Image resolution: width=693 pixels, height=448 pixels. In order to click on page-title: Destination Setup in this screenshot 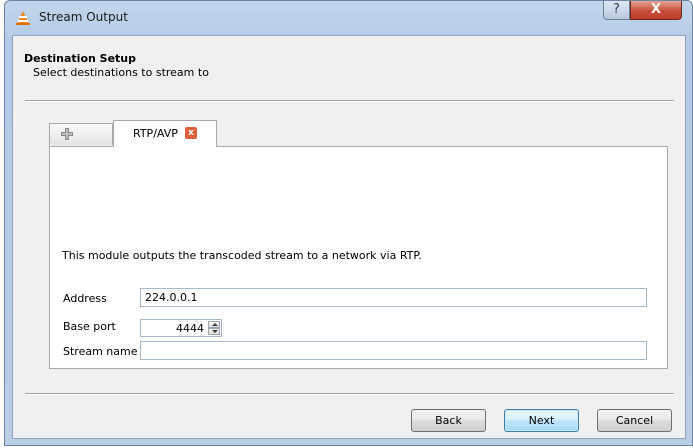, I will do `click(80, 58)`.